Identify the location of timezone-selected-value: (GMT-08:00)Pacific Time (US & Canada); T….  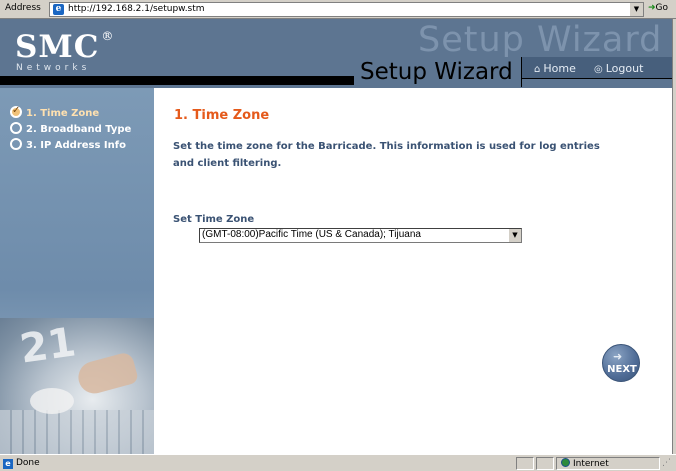
(311, 234).